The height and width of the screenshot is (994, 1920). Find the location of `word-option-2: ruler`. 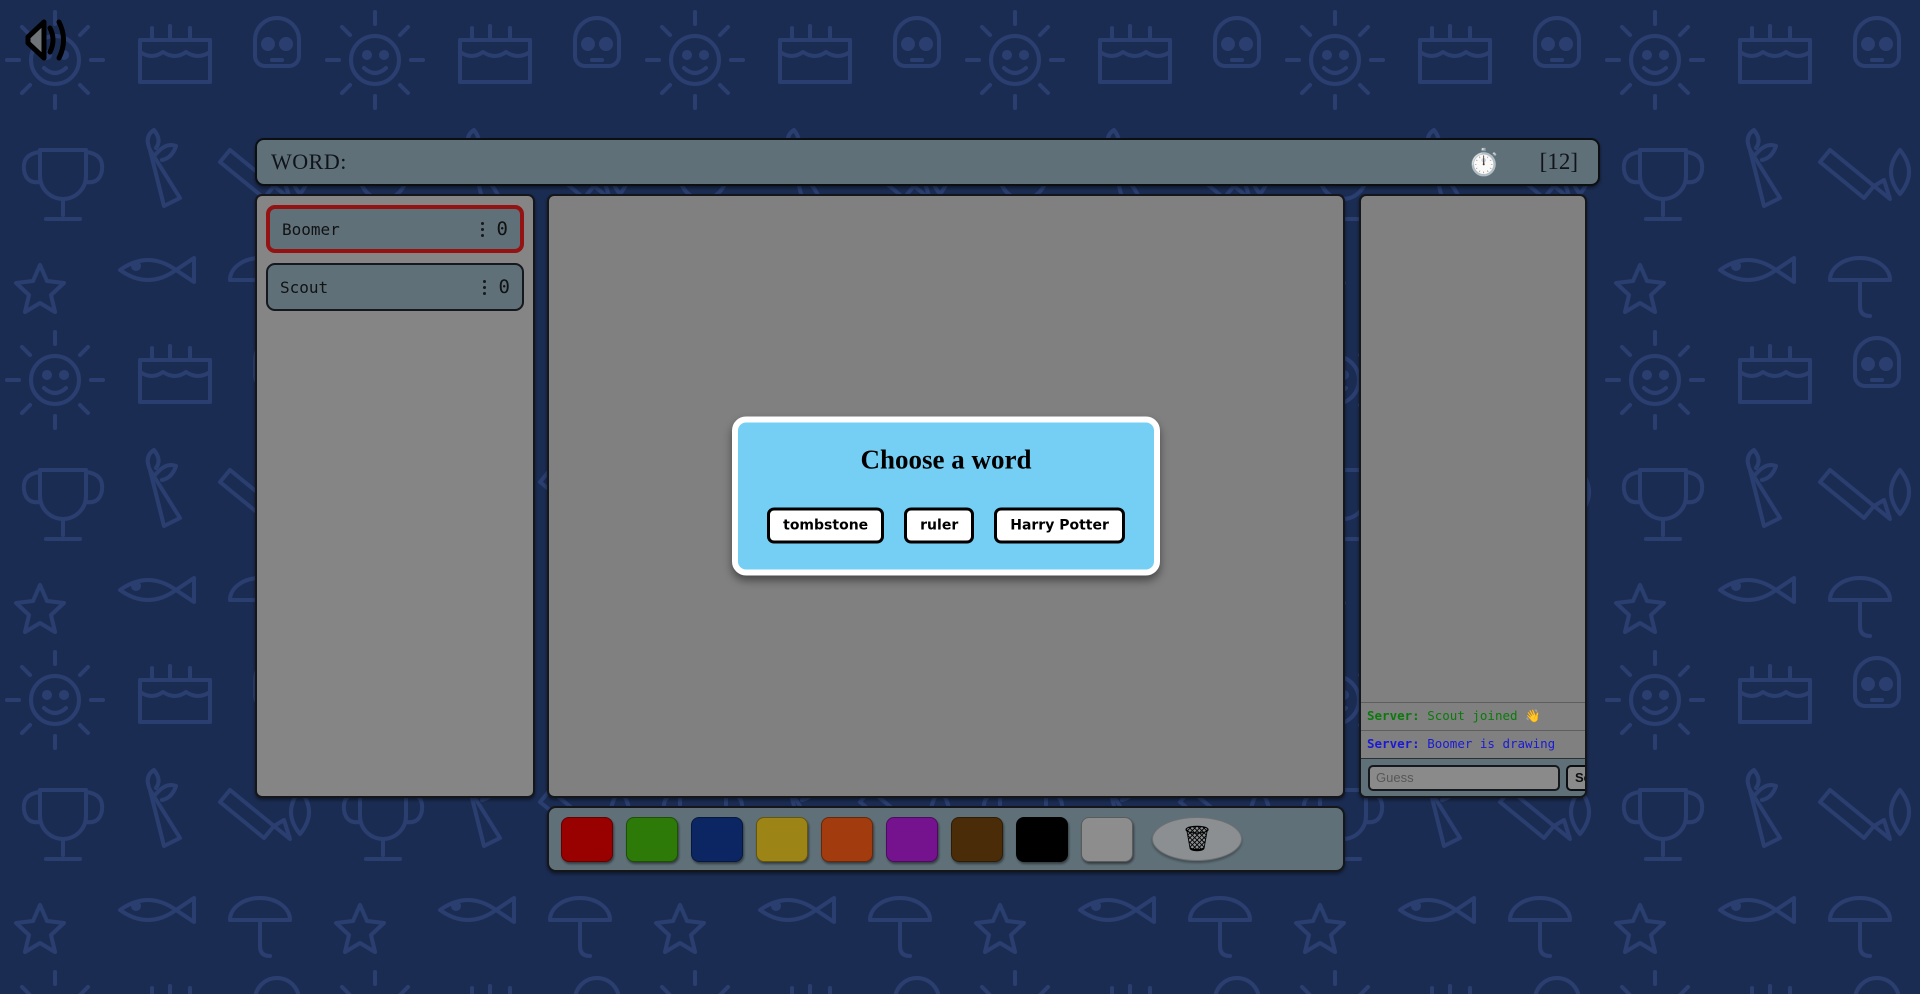

word-option-2: ruler is located at coordinates (939, 525).